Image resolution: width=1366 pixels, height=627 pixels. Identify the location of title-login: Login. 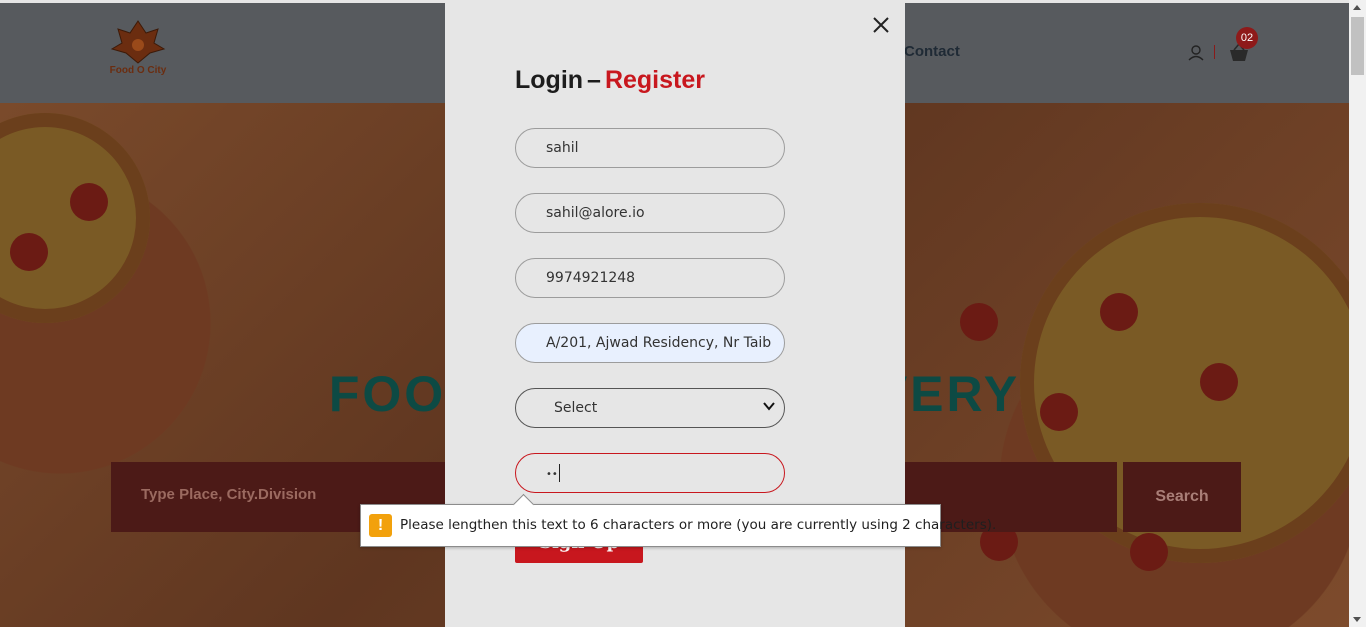
(549, 80).